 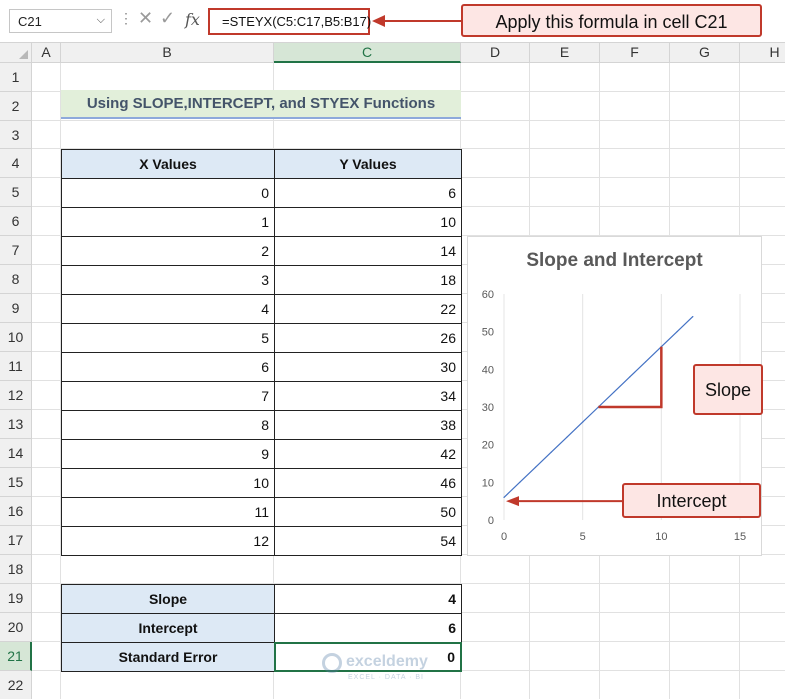 What do you see at coordinates (168, 280) in the screenshot?
I see `x-value-cell: 3` at bounding box center [168, 280].